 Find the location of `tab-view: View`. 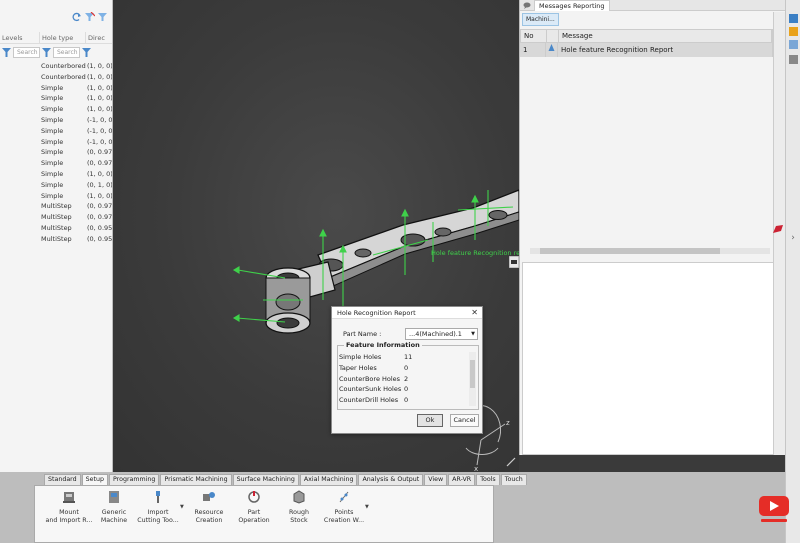

tab-view: View is located at coordinates (436, 479).